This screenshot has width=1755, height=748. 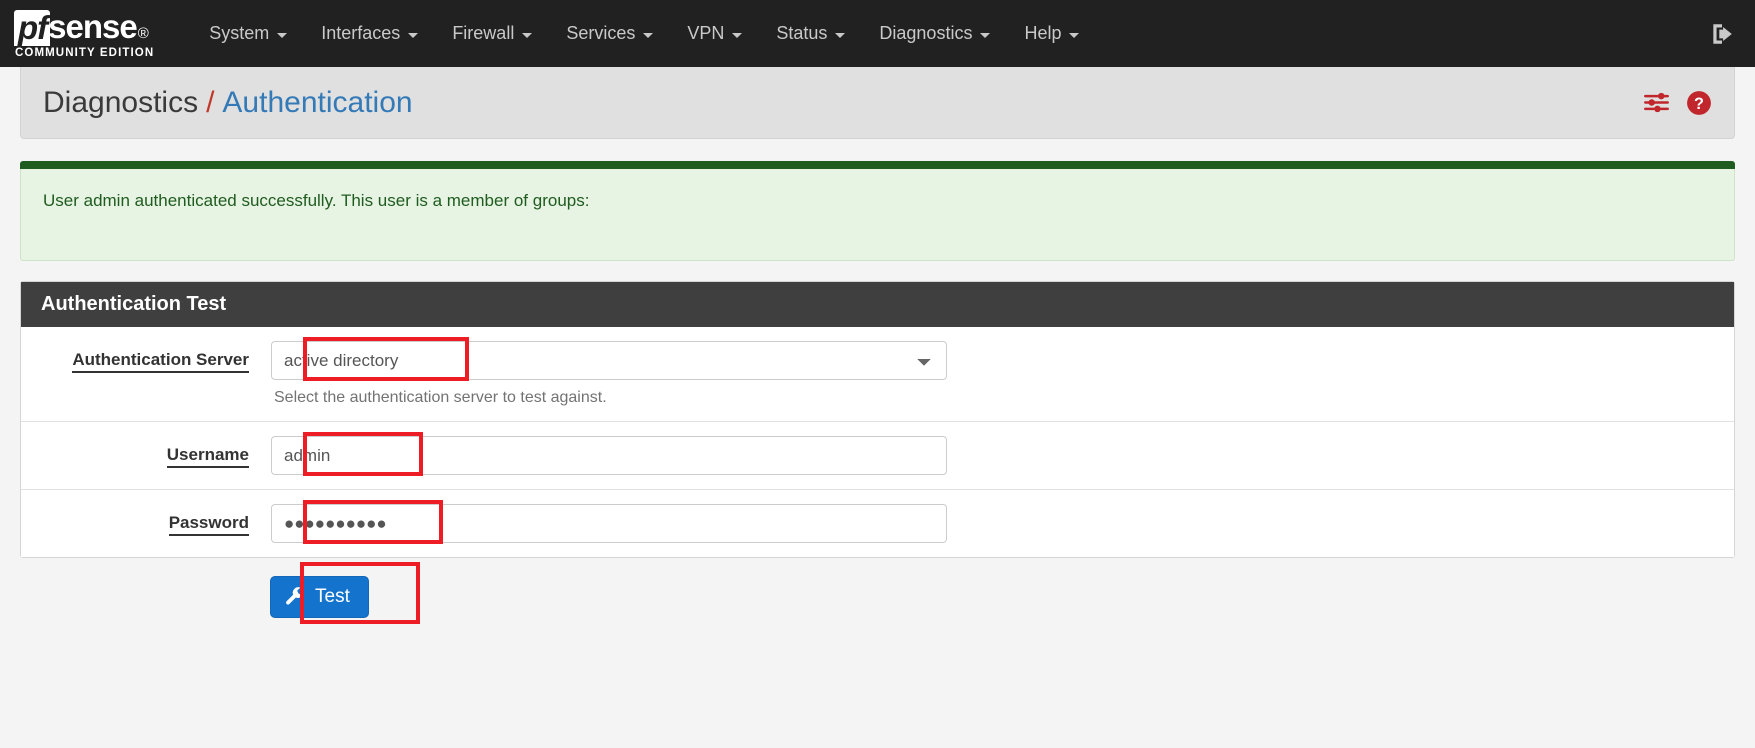 I want to click on nav-item-label: Interfaces, so click(x=361, y=33).